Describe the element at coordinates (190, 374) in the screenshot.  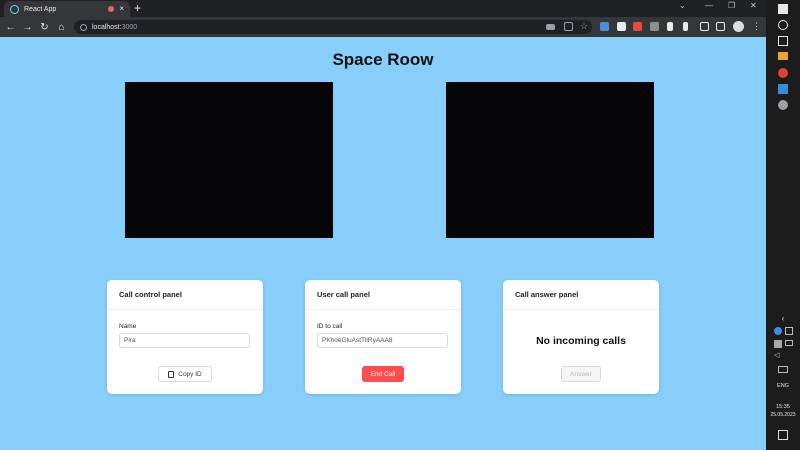
I see `copy-id-label: Copy ID` at that location.